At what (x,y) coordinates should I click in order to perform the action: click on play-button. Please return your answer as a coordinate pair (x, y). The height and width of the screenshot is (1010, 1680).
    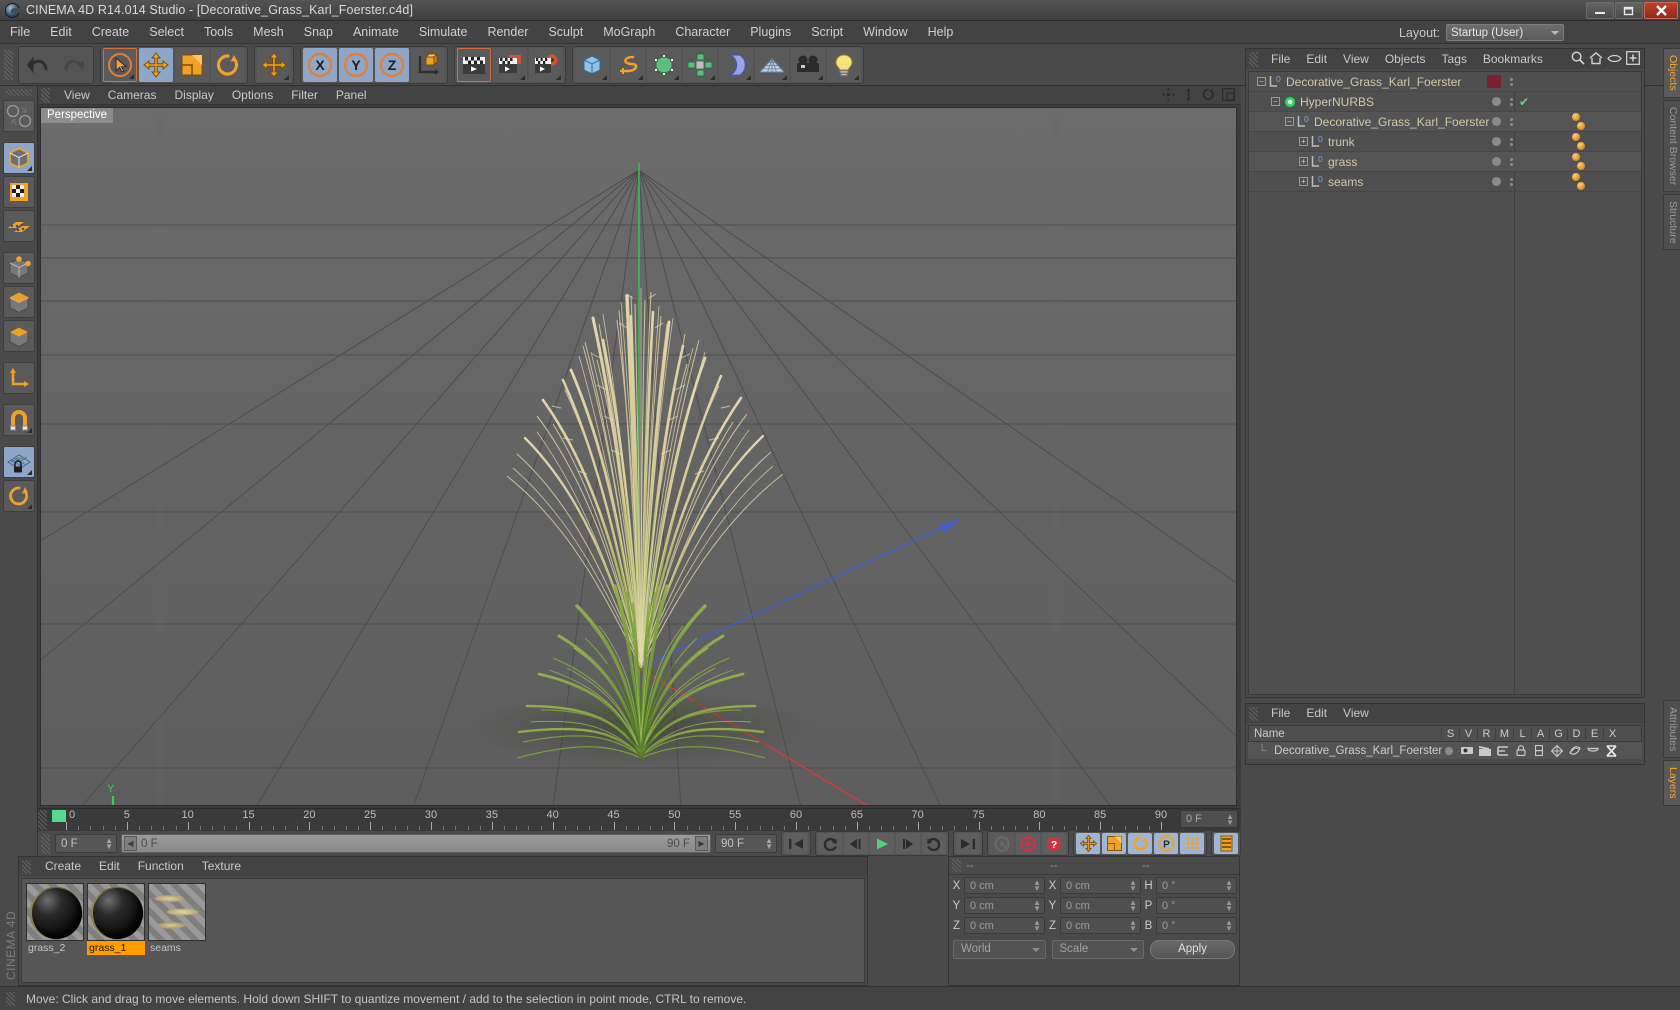
    Looking at the image, I should click on (882, 843).